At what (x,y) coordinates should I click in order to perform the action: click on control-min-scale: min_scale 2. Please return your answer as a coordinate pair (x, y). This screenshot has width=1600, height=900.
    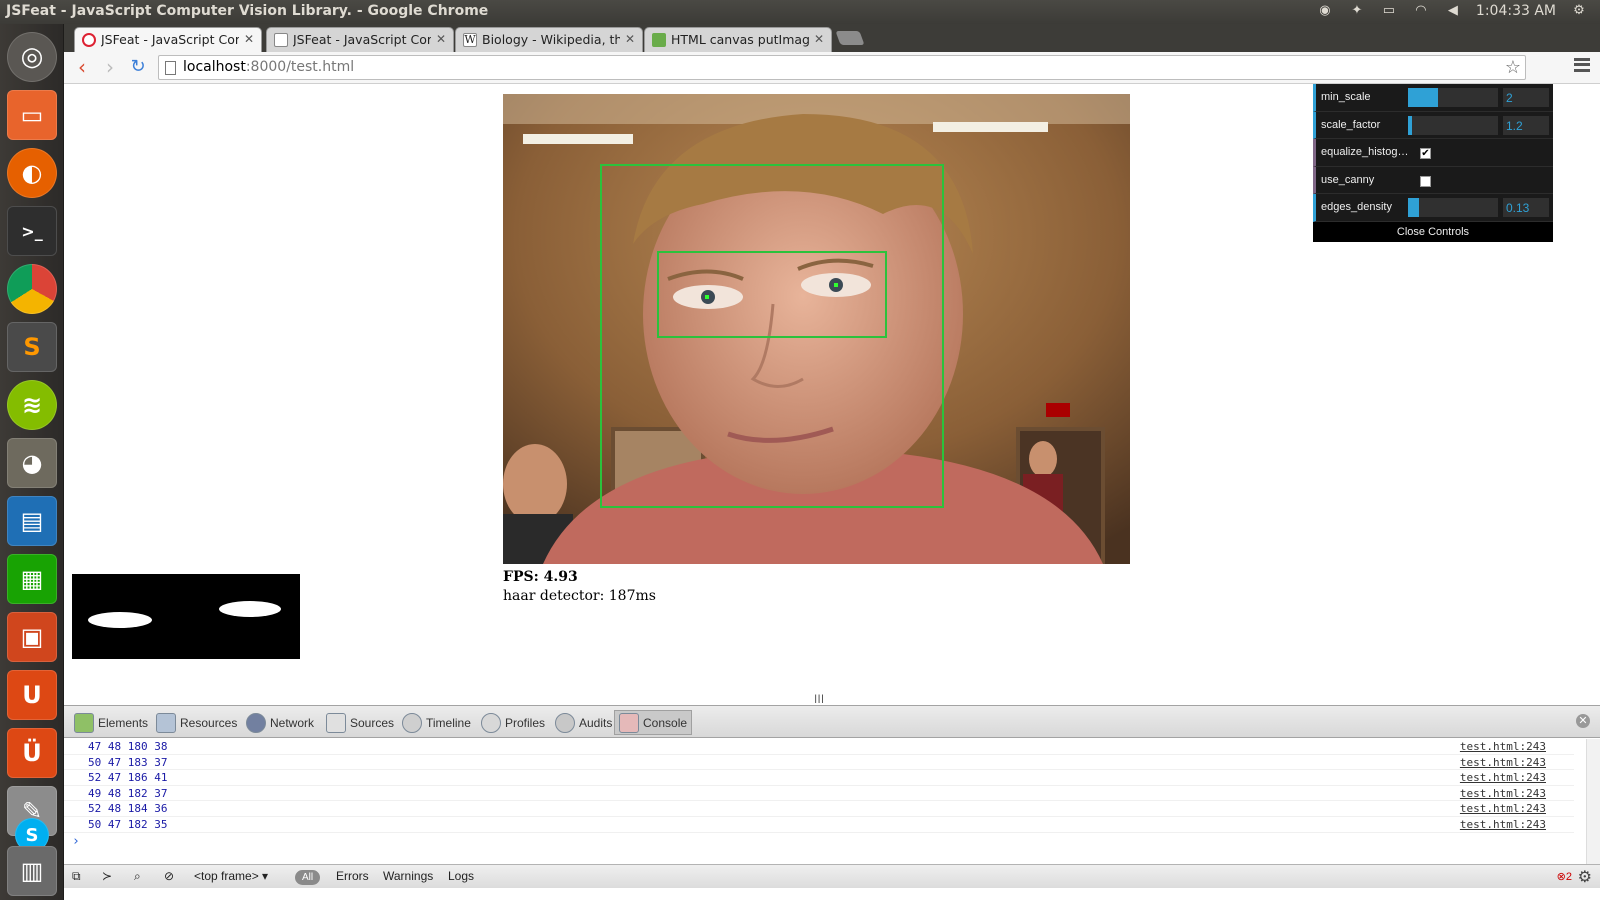
    Looking at the image, I should click on (1433, 98).